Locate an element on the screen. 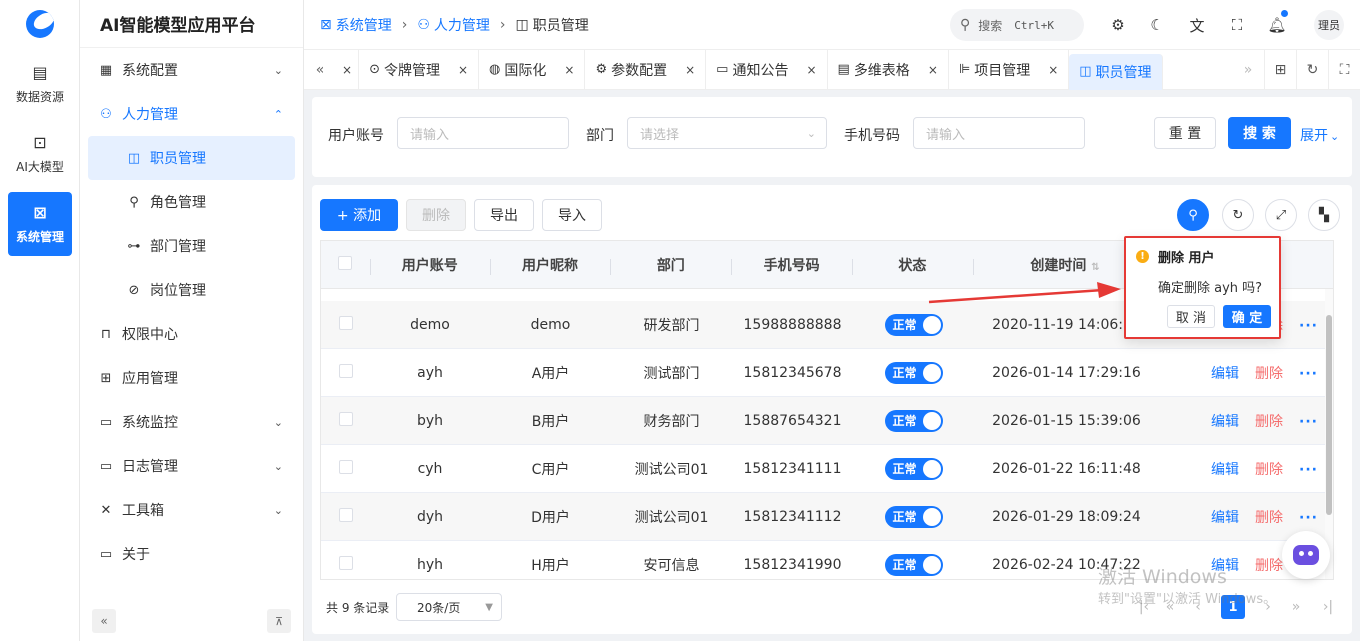 The height and width of the screenshot is (641, 1360). breadcrumb-item-hr: ⚇ 人力管理 is located at coordinates (453, 25).